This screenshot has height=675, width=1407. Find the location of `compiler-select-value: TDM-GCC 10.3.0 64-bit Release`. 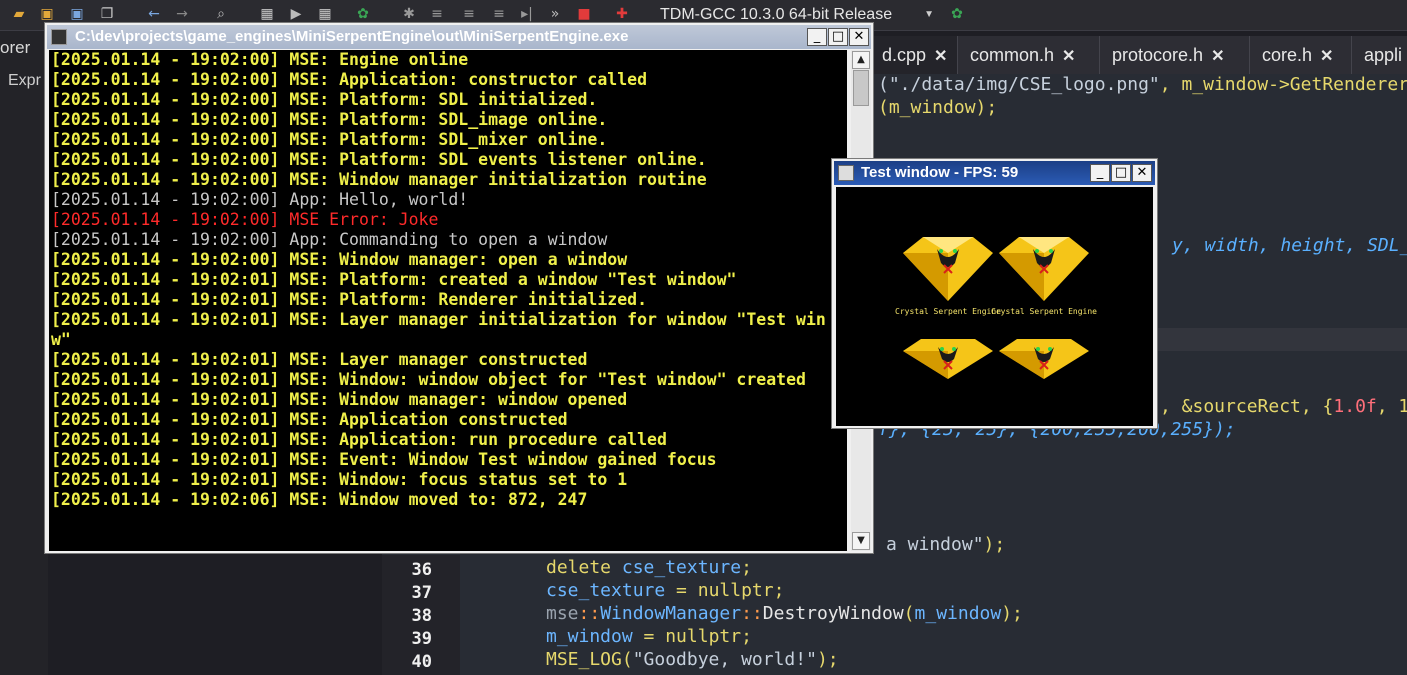

compiler-select-value: TDM-GCC 10.3.0 64-bit Release is located at coordinates (776, 14).